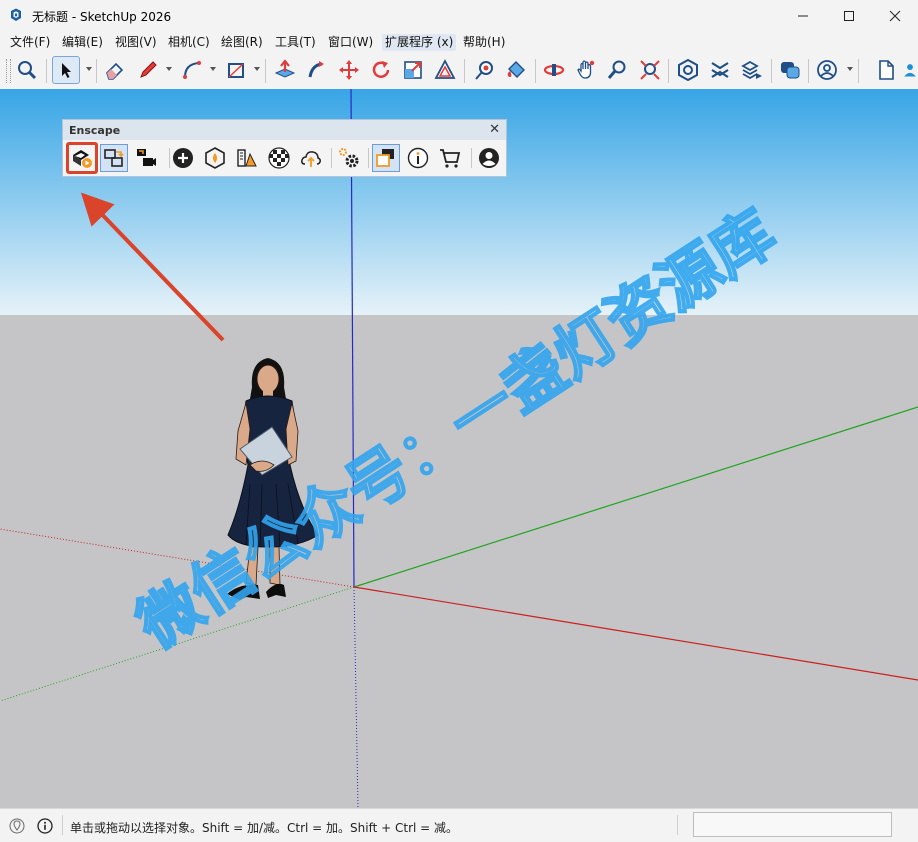  I want to click on menu-help: 帮助(H), so click(484, 42).